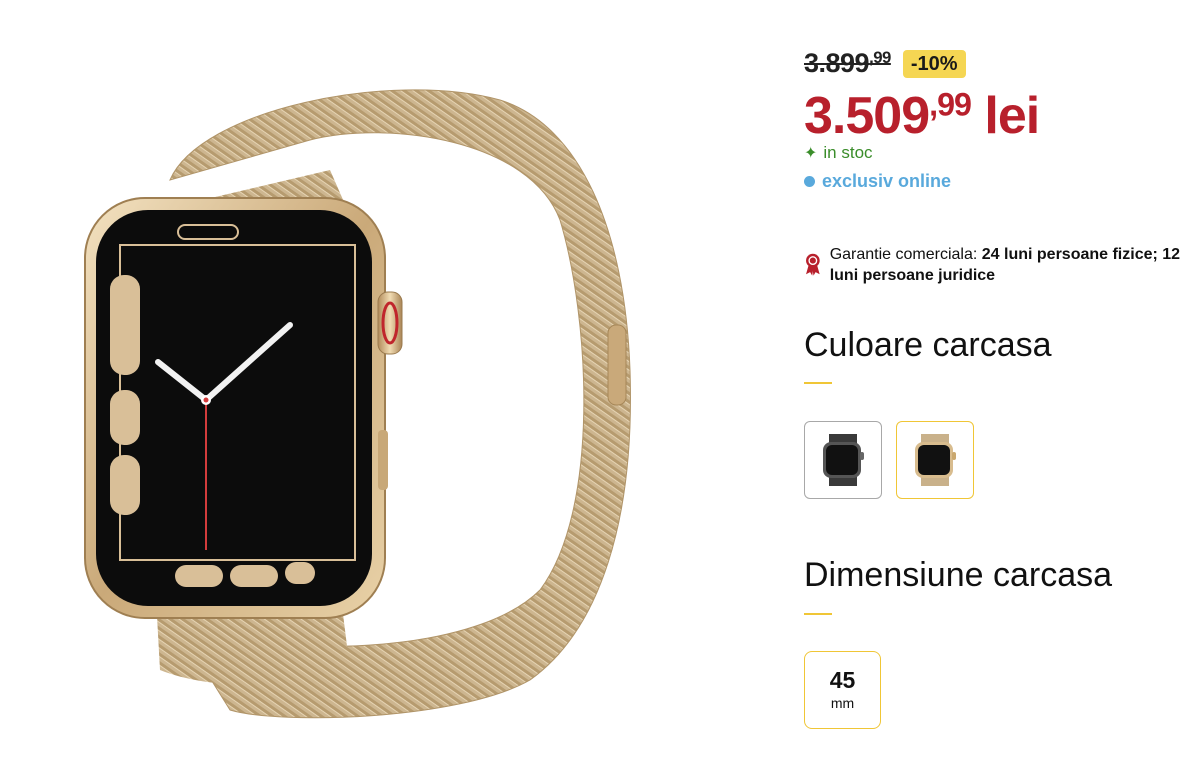 The height and width of the screenshot is (757, 1200). Describe the element at coordinates (922, 115) in the screenshot. I see `current-price: 3.509,99 lei` at that location.